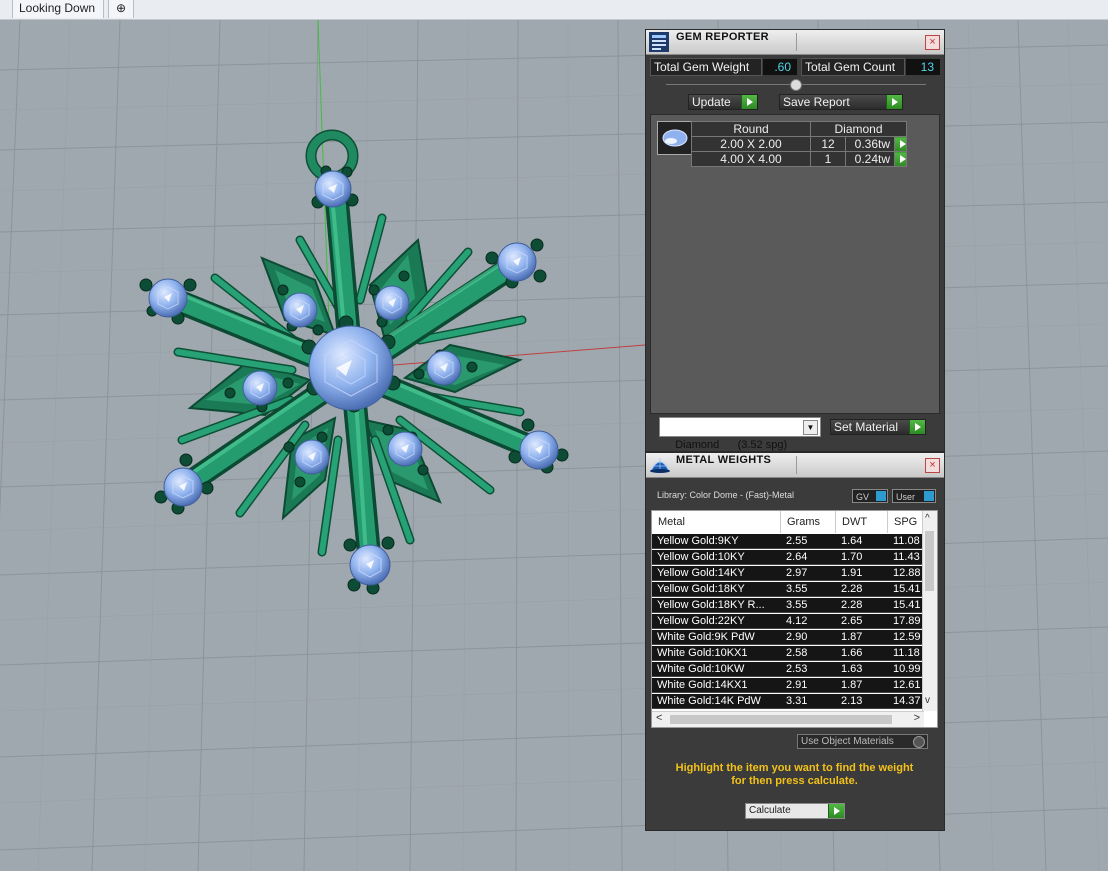 This screenshot has height=871, width=1108. I want to click on metal-dwt: 1.91, so click(862, 573).